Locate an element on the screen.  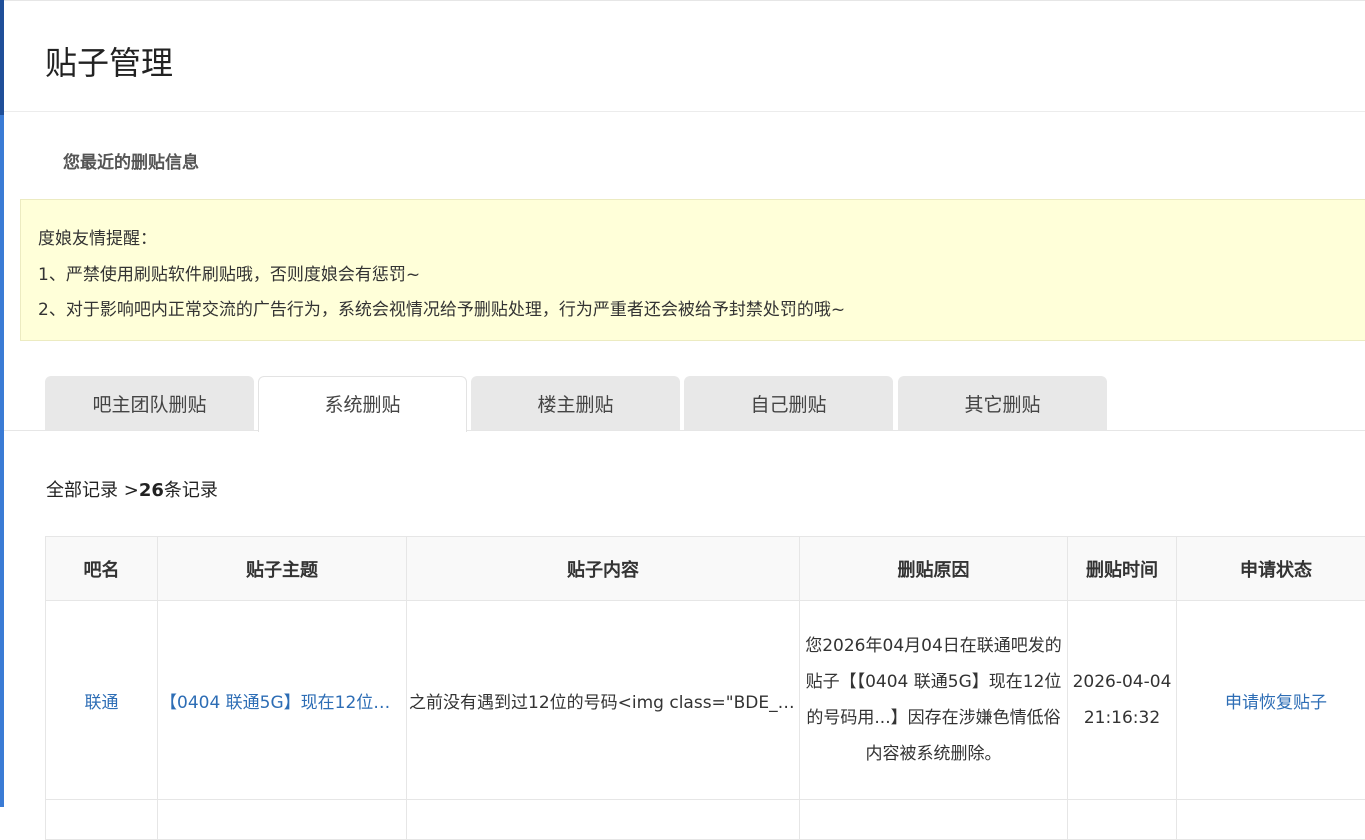
tab-bar-team-delete: 吧主团队删贴 is located at coordinates (149, 403).